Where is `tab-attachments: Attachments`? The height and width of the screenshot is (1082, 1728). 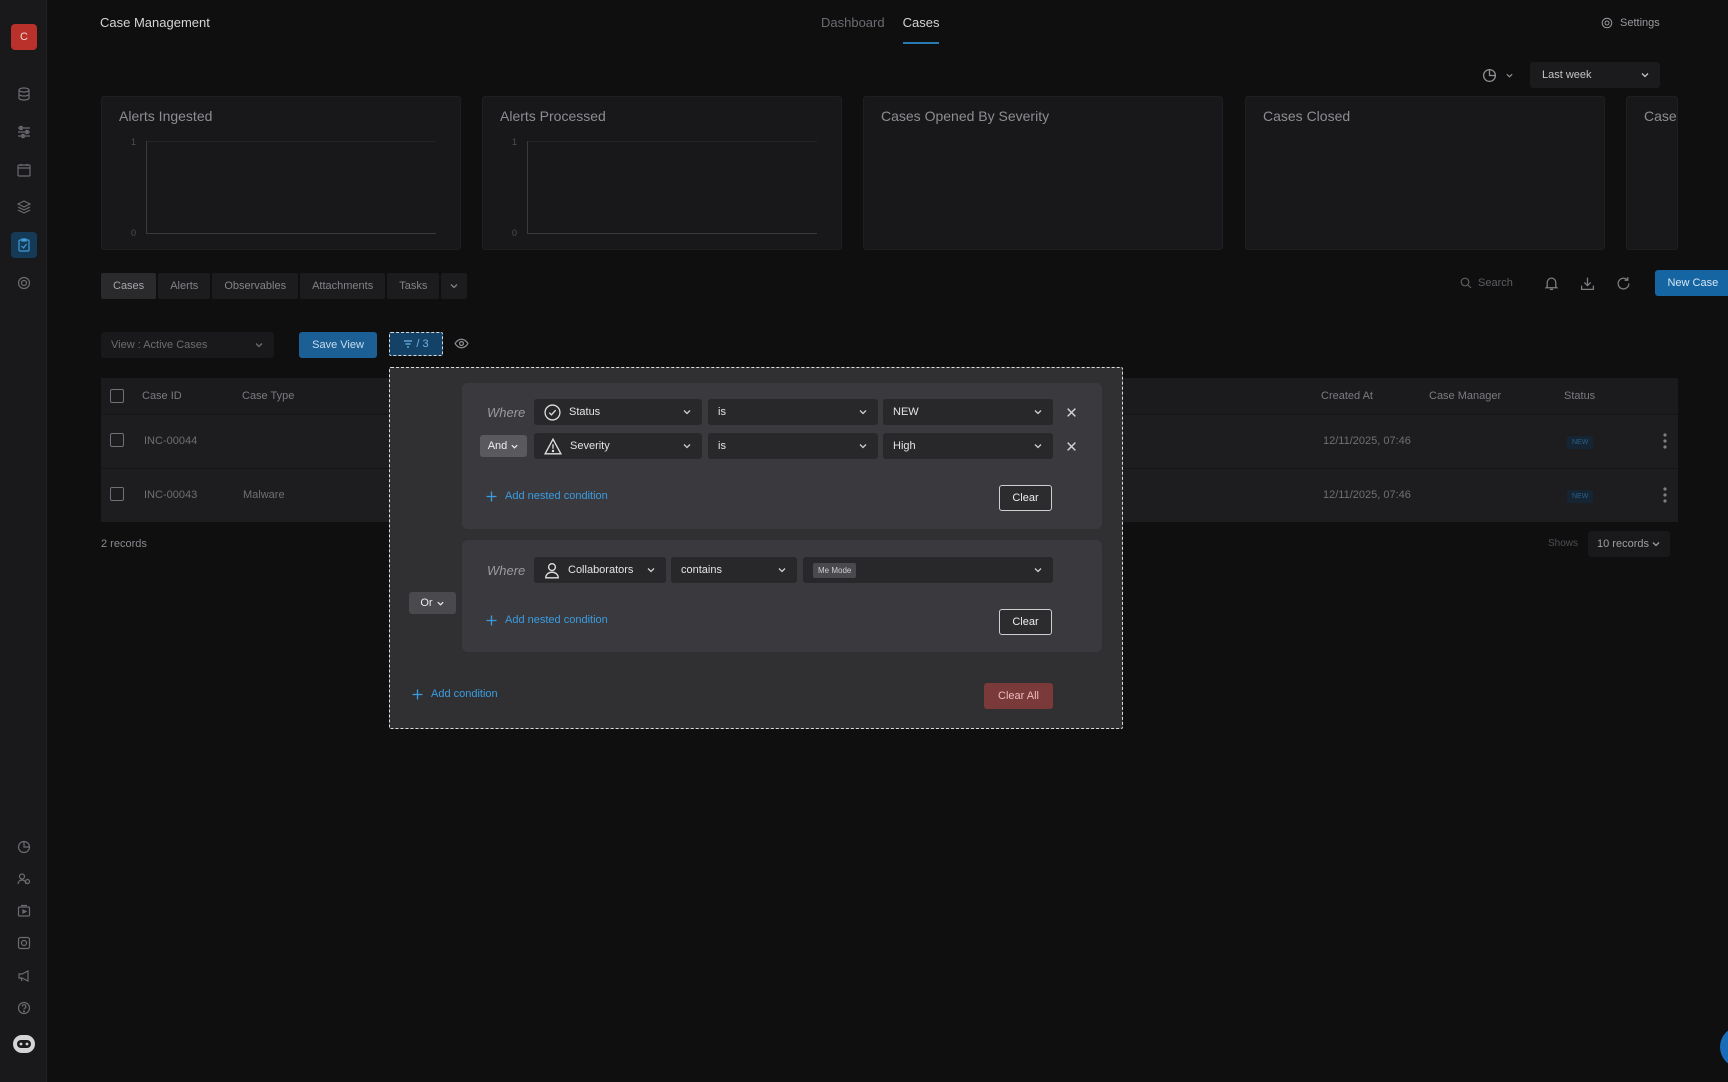 tab-attachments: Attachments is located at coordinates (343, 286).